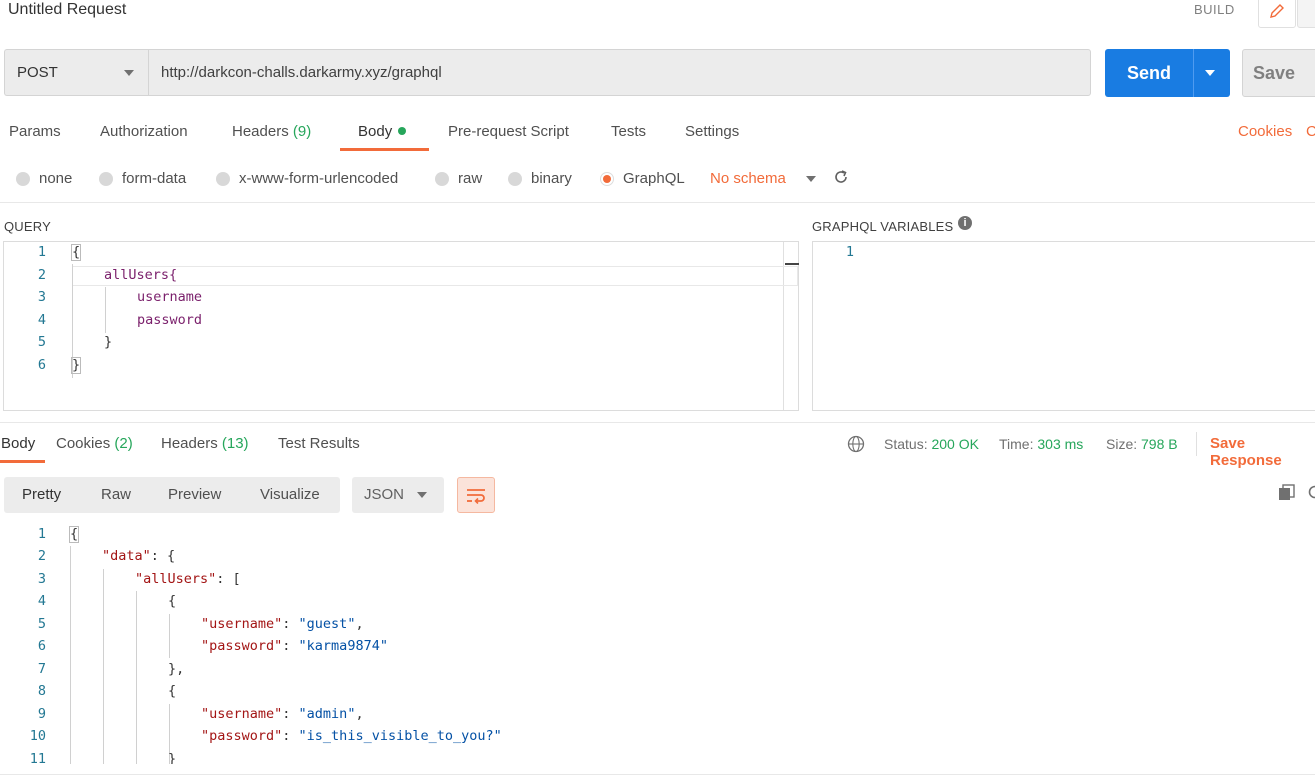  Describe the element at coordinates (18, 443) in the screenshot. I see `response-tab-body: Body` at that location.